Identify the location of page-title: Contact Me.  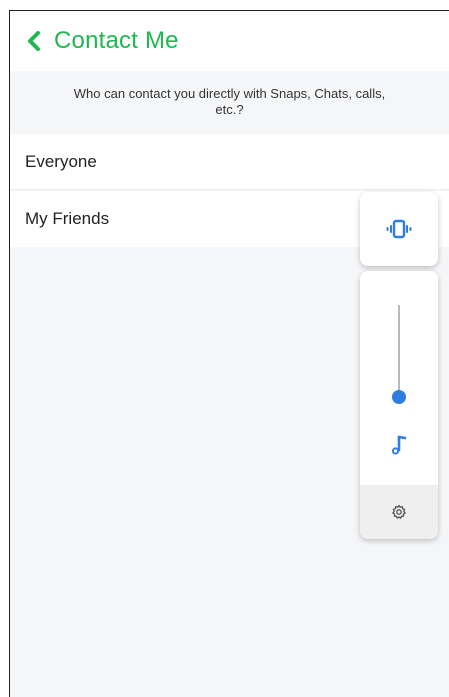
(116, 40).